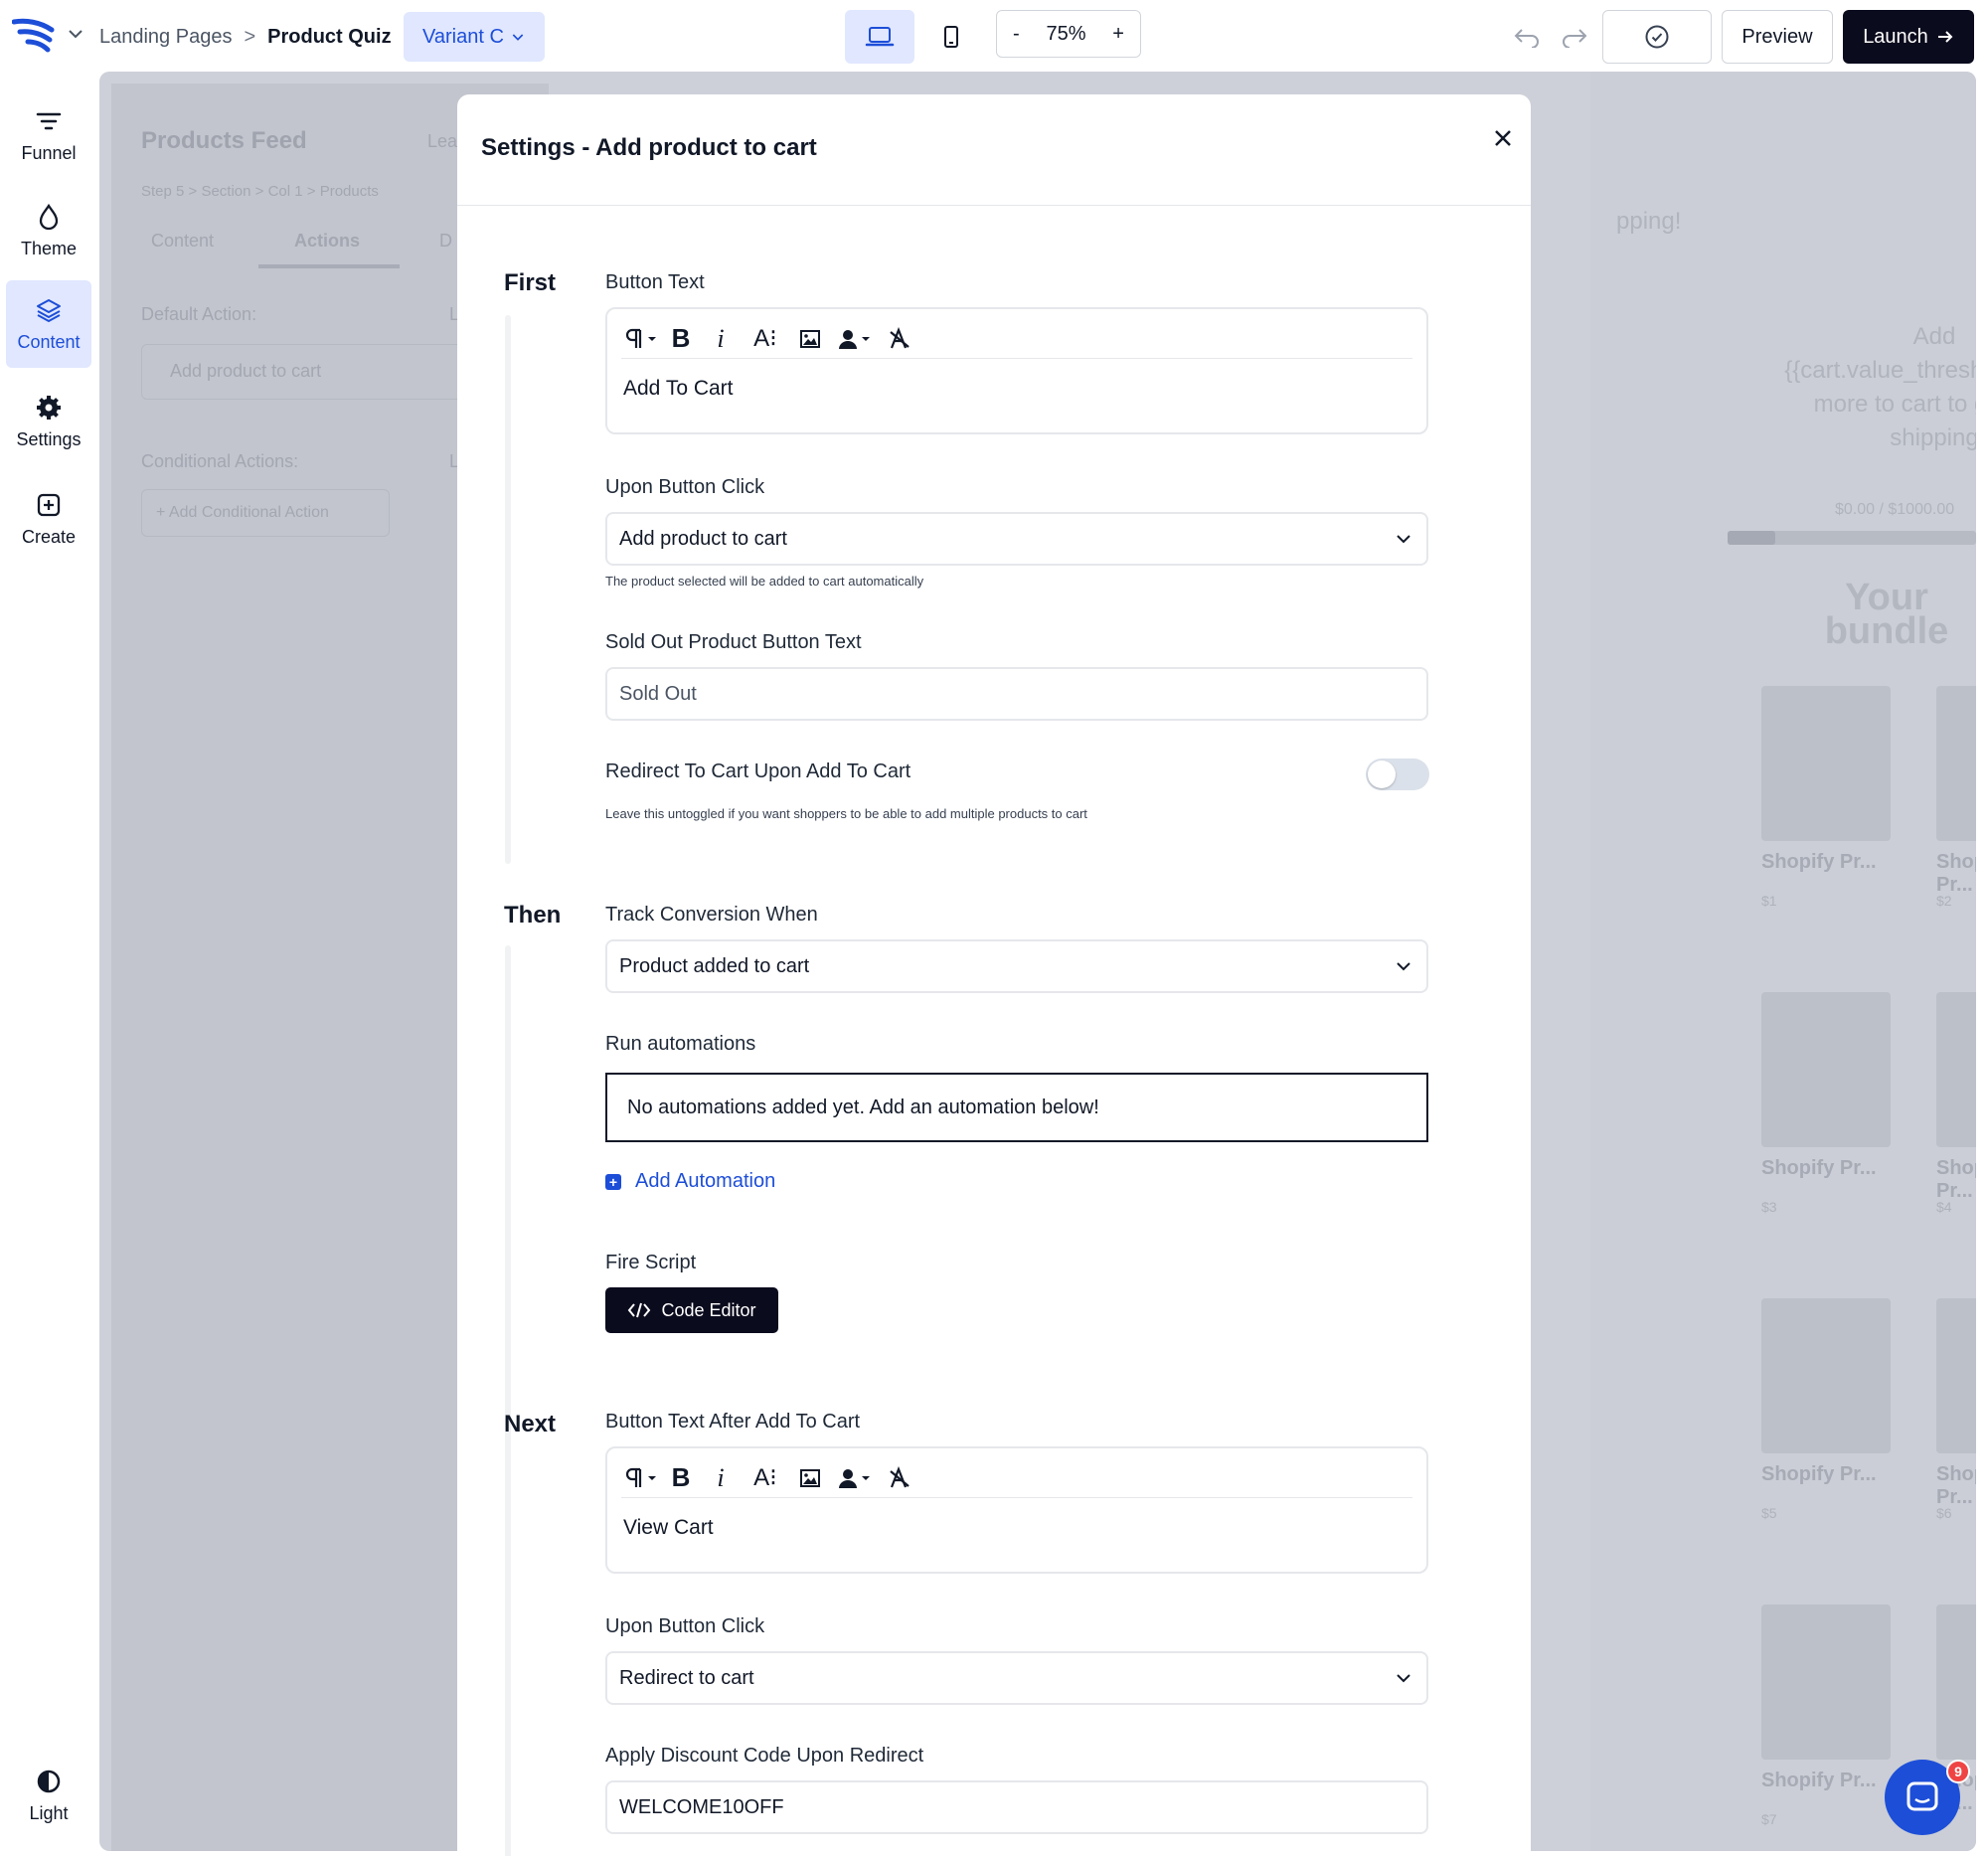  Describe the element at coordinates (1016, 539) in the screenshot. I see `upon-click-select: Add product to cart` at that location.